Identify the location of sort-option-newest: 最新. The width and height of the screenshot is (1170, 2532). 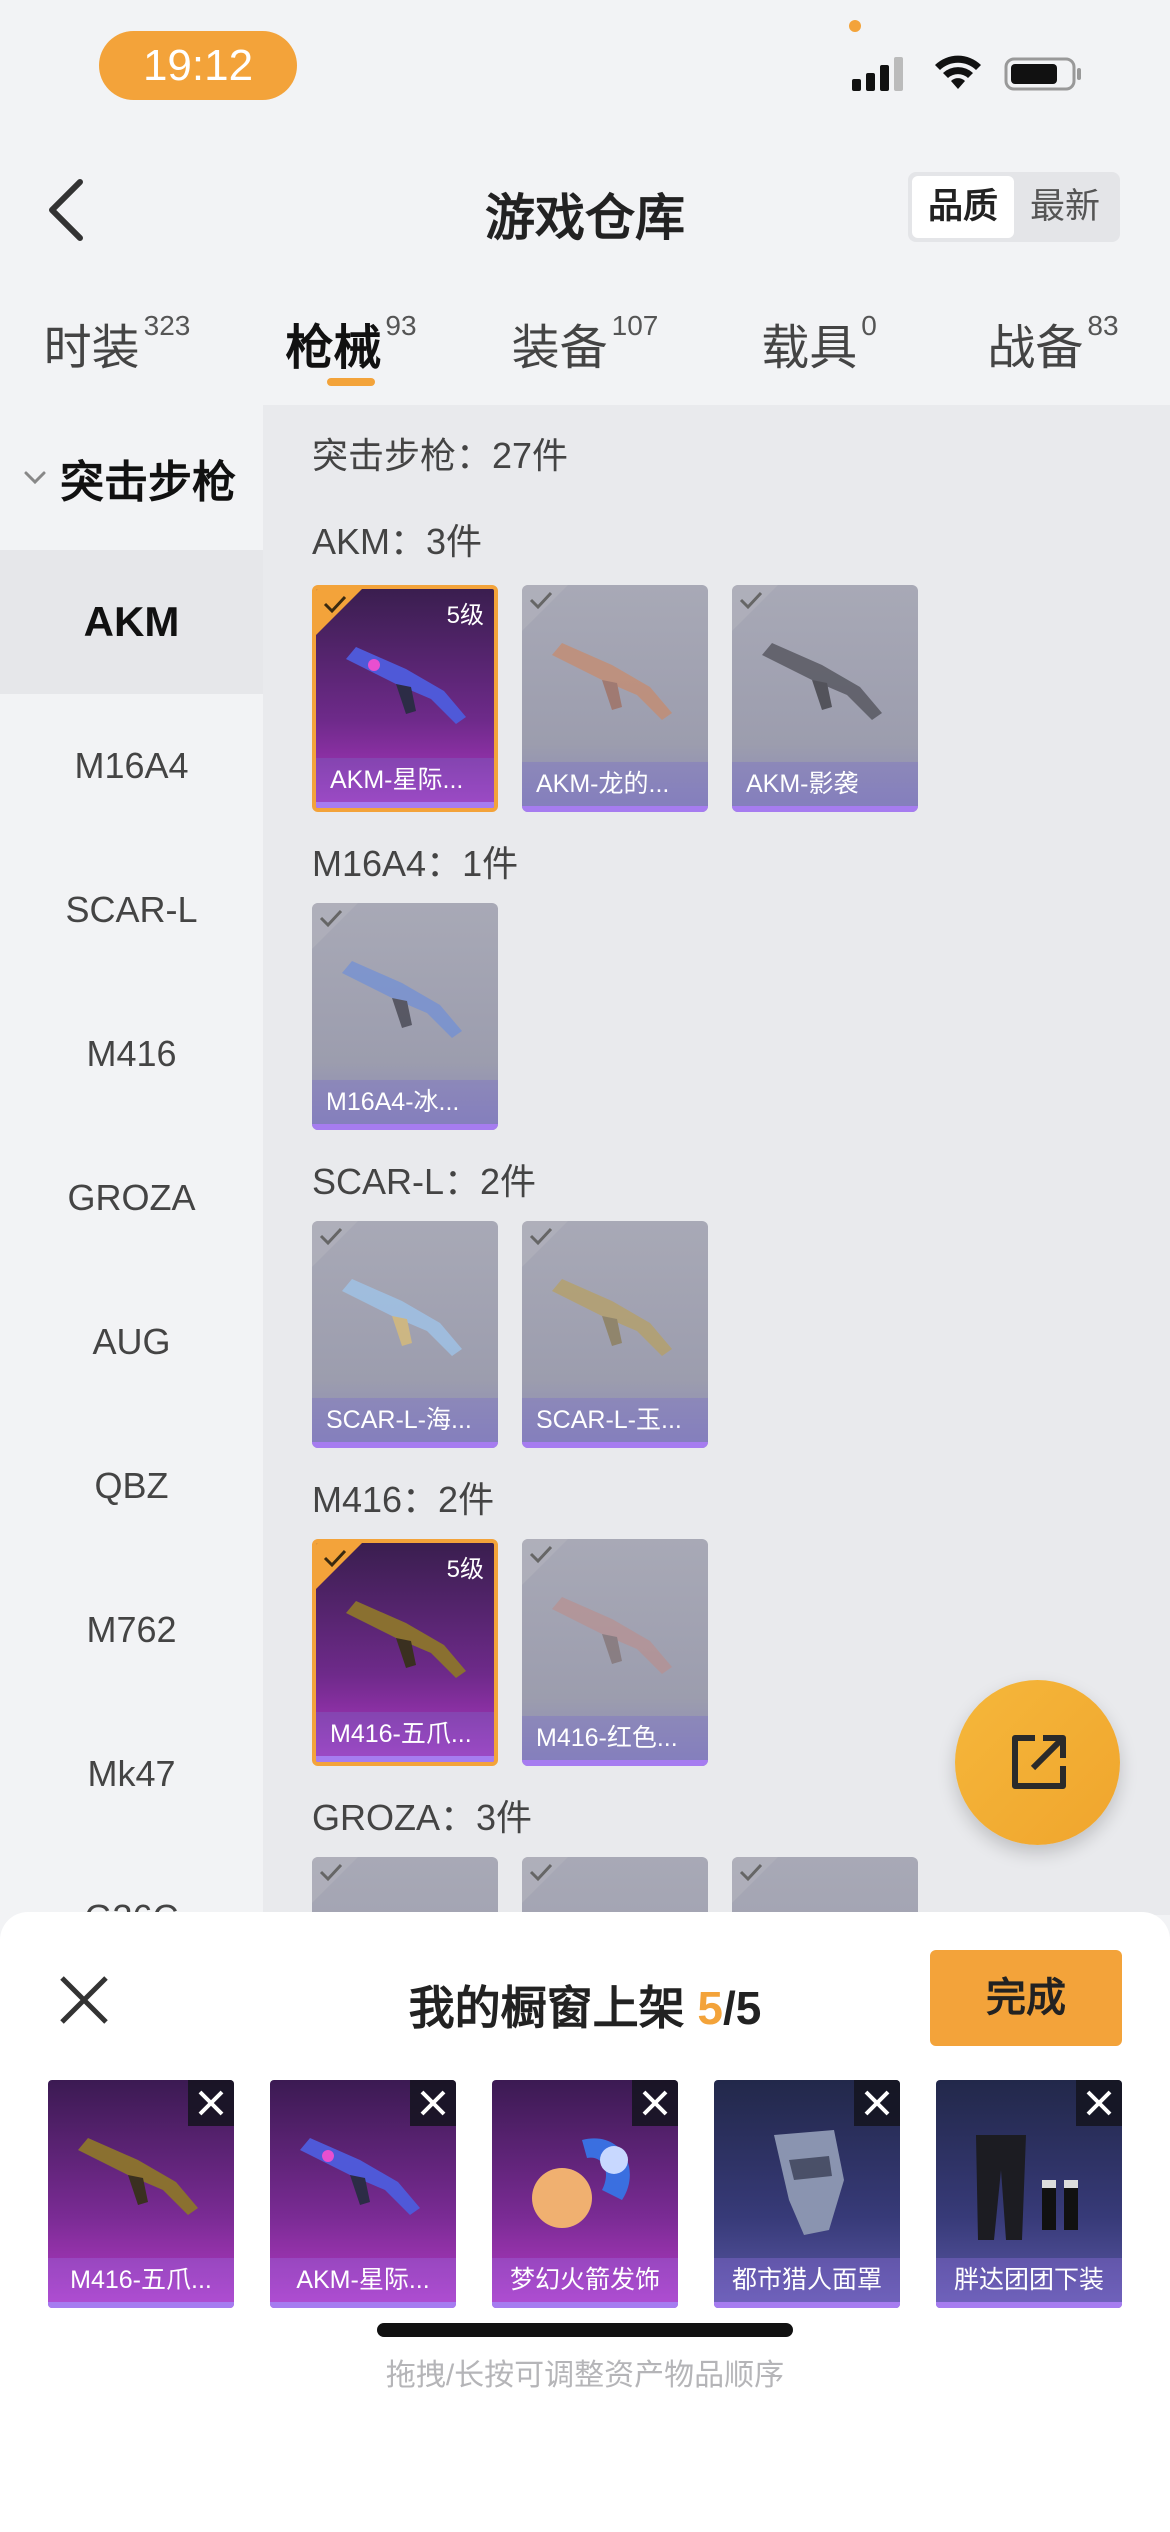
(1065, 207).